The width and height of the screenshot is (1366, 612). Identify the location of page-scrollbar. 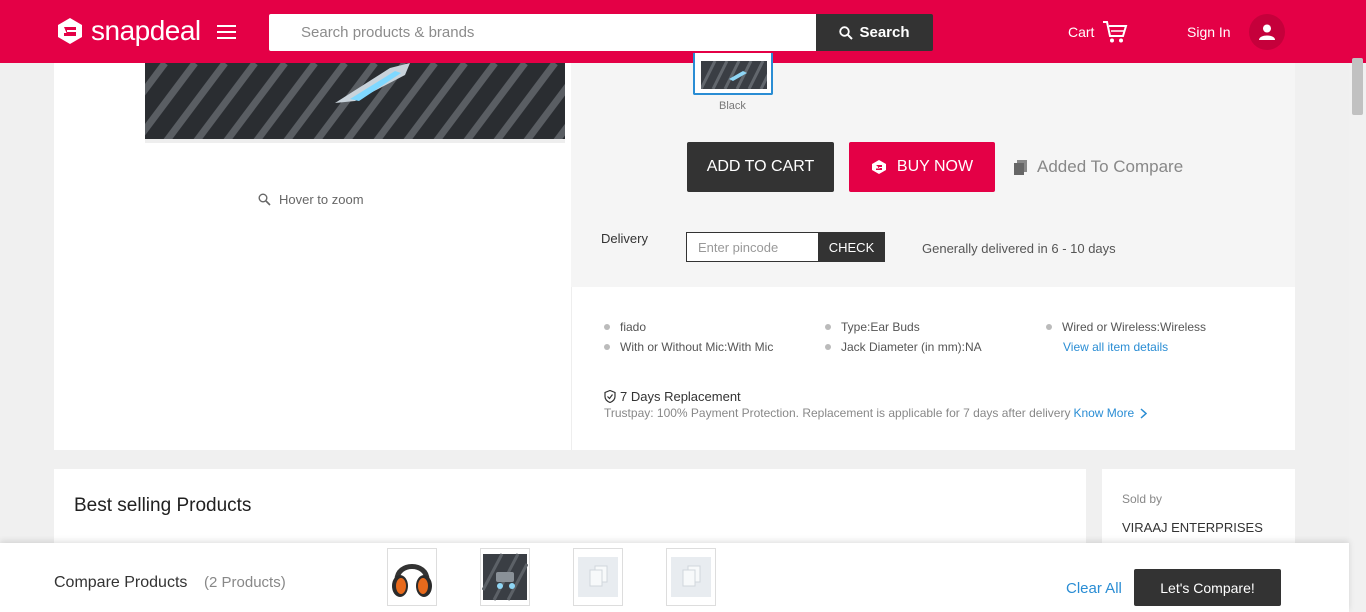
(1357, 337).